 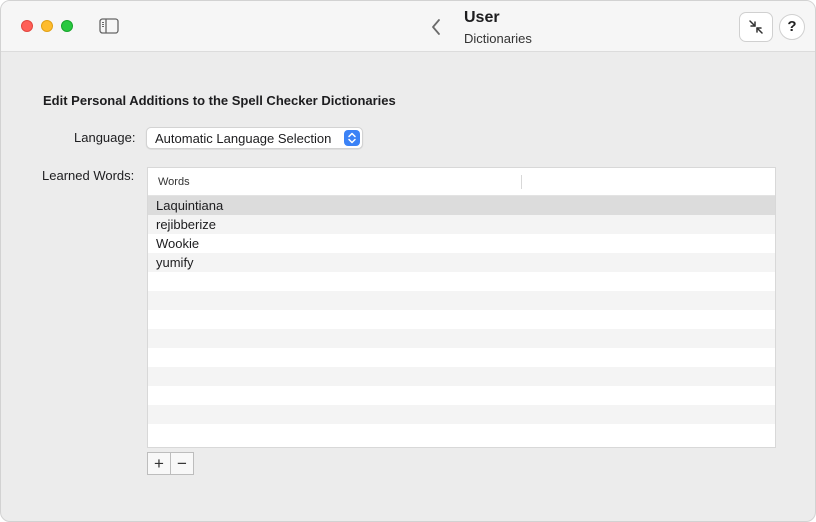 What do you see at coordinates (243, 138) in the screenshot?
I see `language-value: Automatic Language Selection` at bounding box center [243, 138].